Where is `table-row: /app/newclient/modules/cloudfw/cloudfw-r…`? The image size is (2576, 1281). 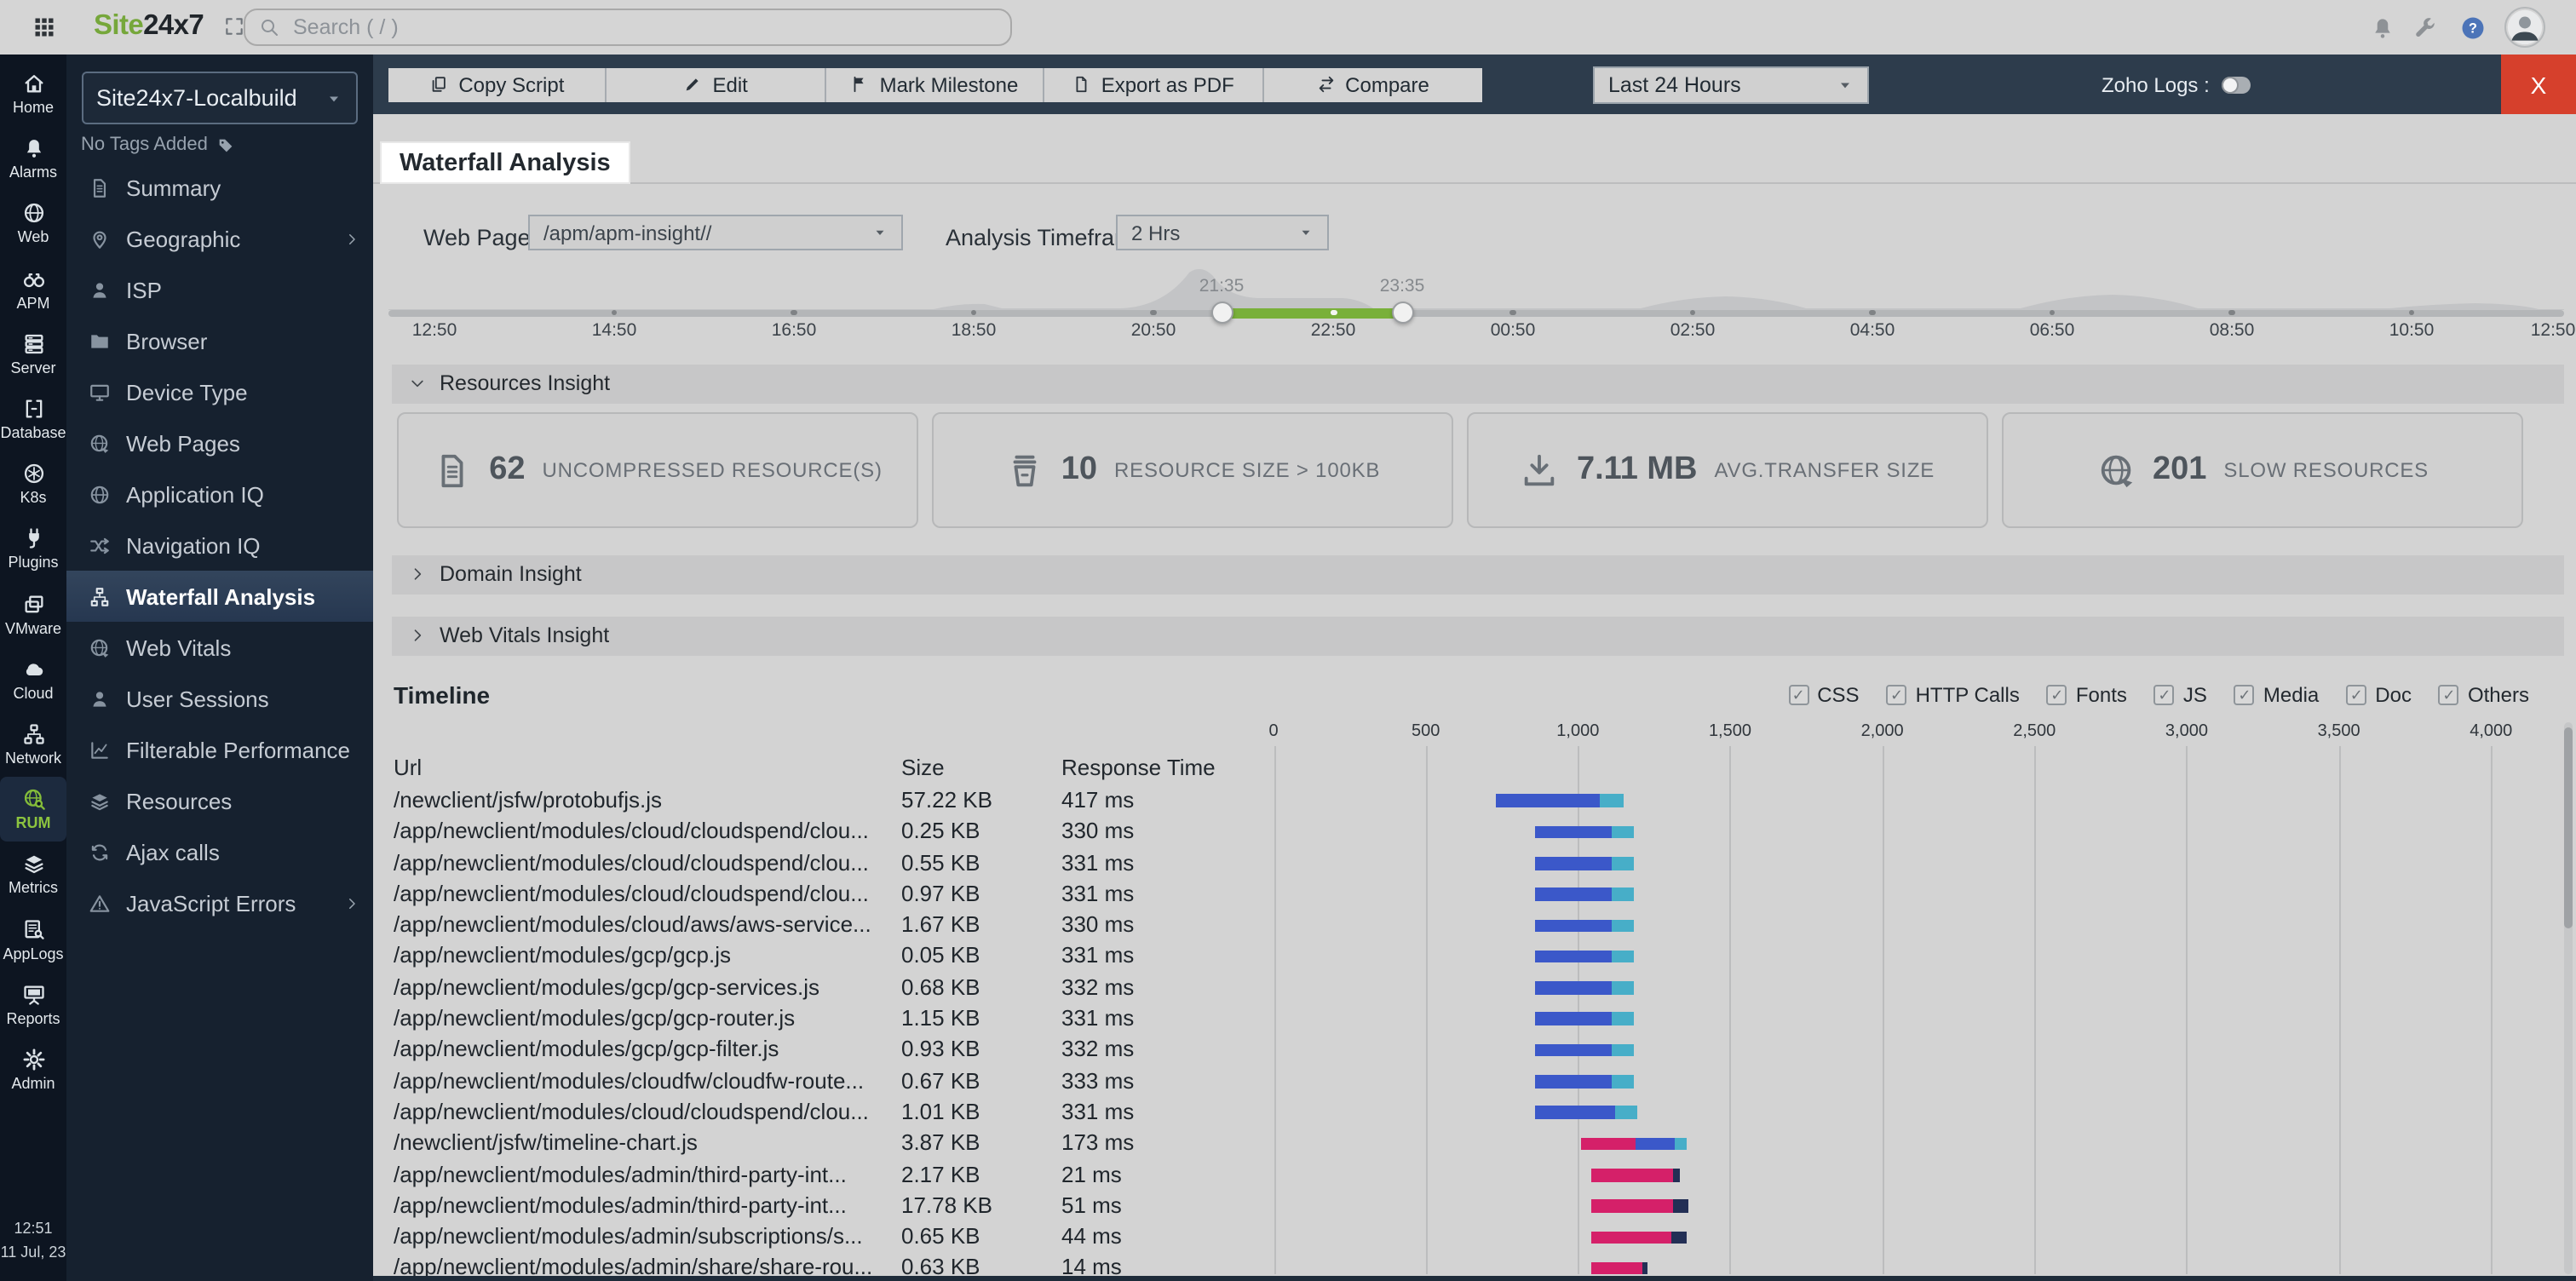
table-row: /app/newclient/modules/cloudfw/cloudfw-r… is located at coordinates (1482, 1081).